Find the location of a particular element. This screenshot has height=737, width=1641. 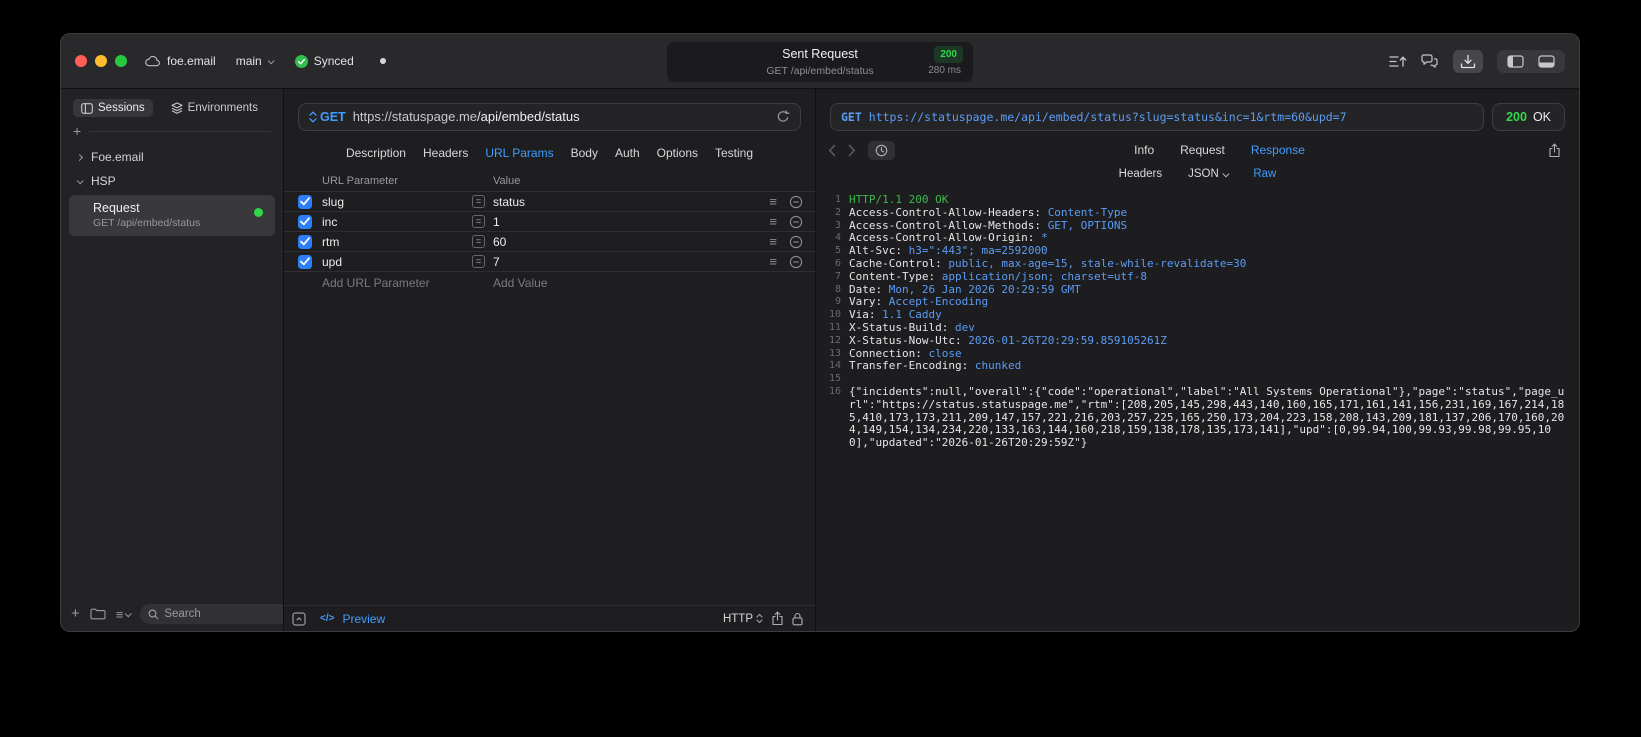

toggle-sidebar-icon is located at coordinates (1515, 61).